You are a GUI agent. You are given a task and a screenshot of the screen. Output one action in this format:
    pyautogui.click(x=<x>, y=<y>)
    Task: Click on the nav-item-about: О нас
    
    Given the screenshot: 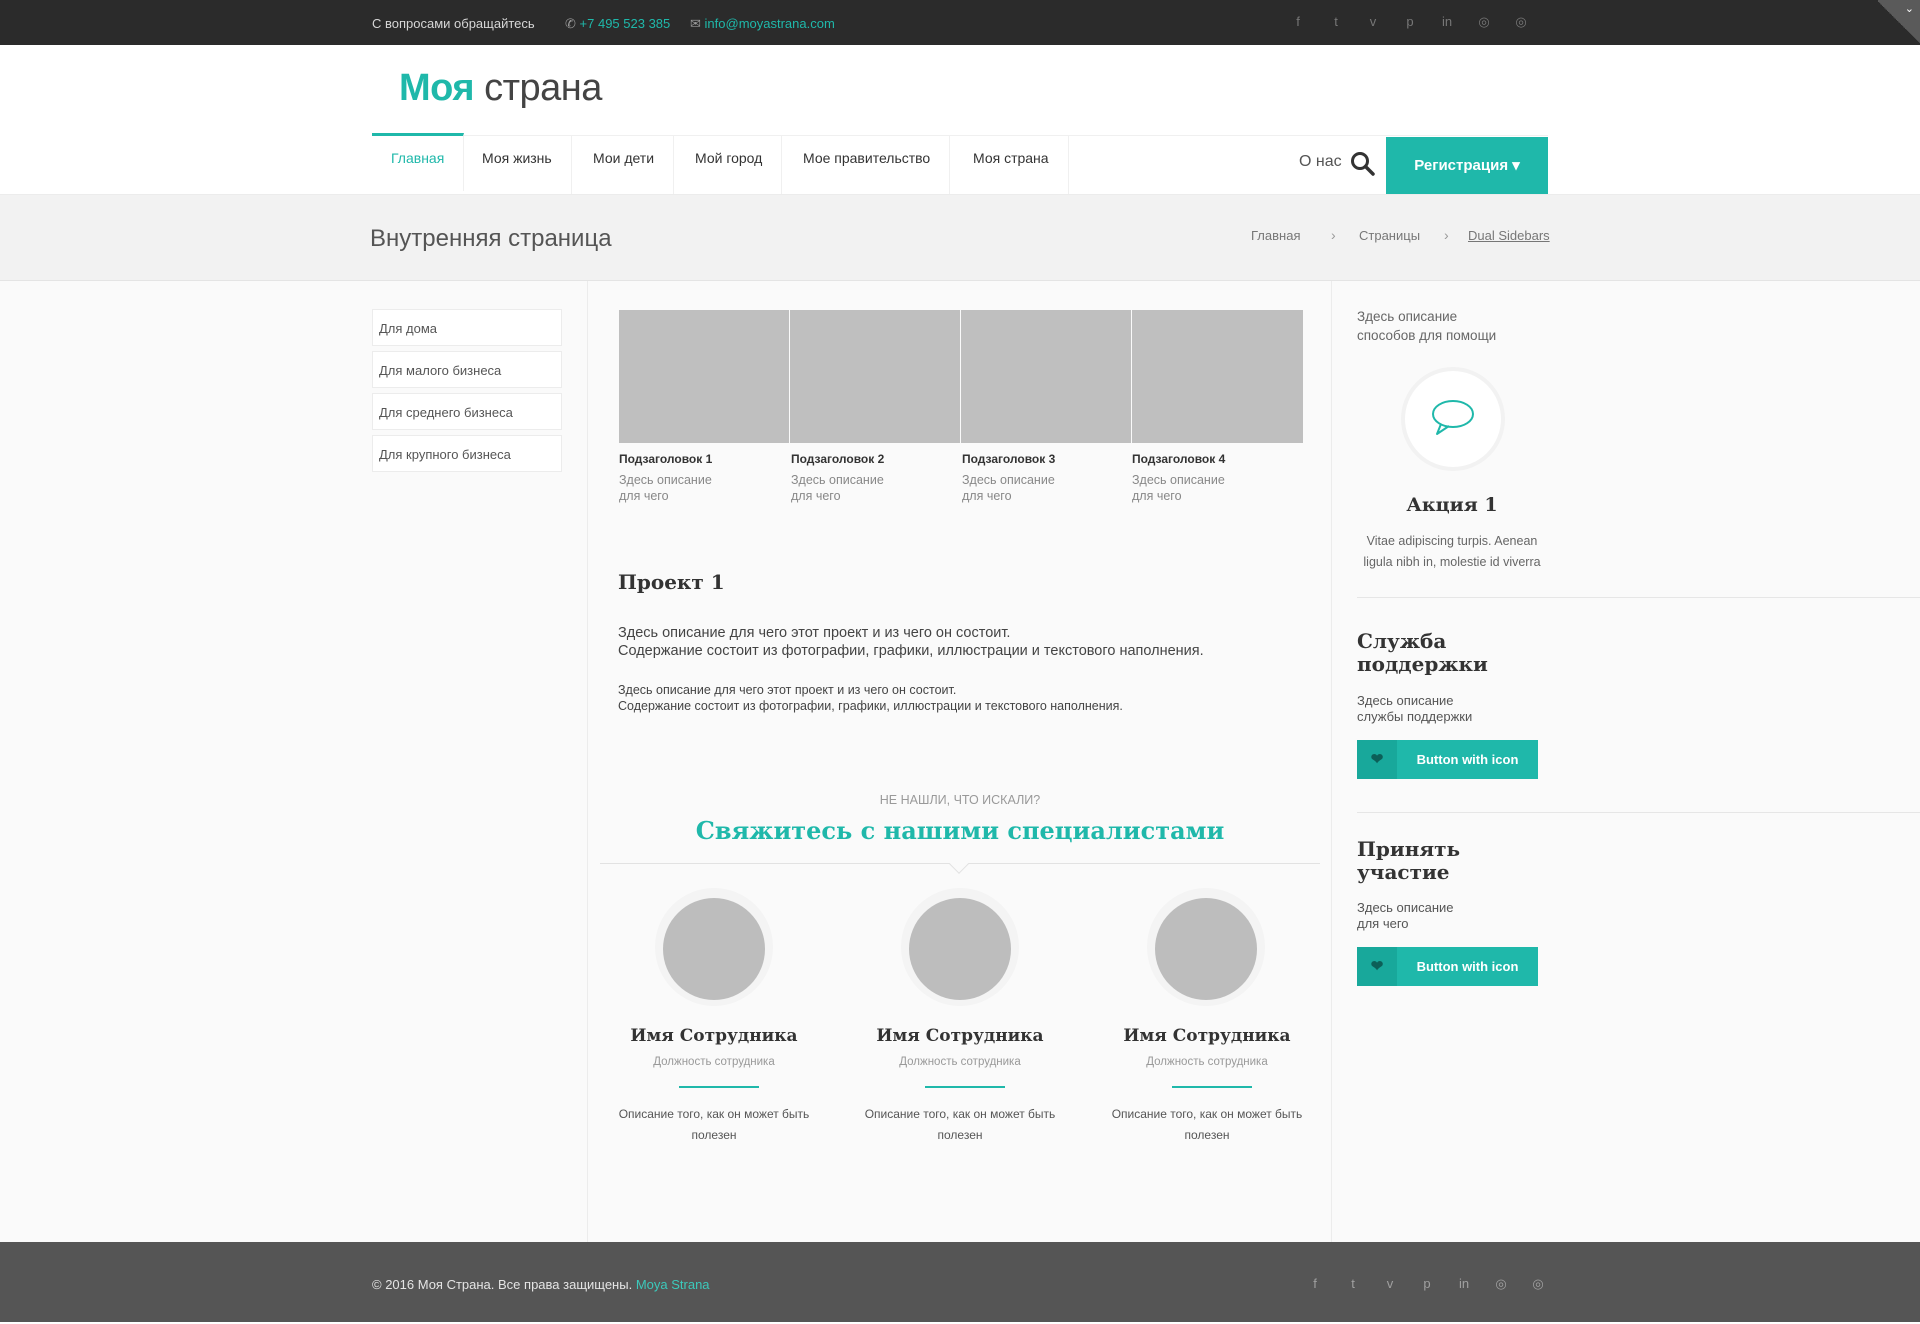 What is the action you would take?
    pyautogui.click(x=1320, y=162)
    